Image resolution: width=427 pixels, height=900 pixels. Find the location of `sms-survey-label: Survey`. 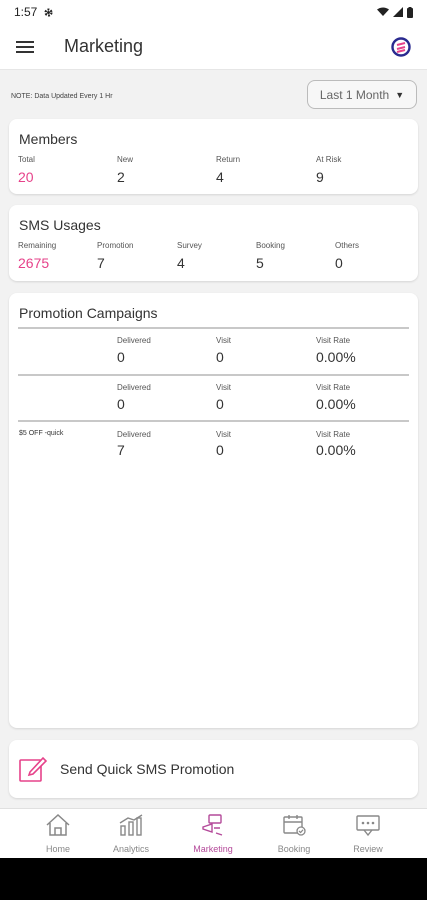

sms-survey-label: Survey is located at coordinates (189, 245).